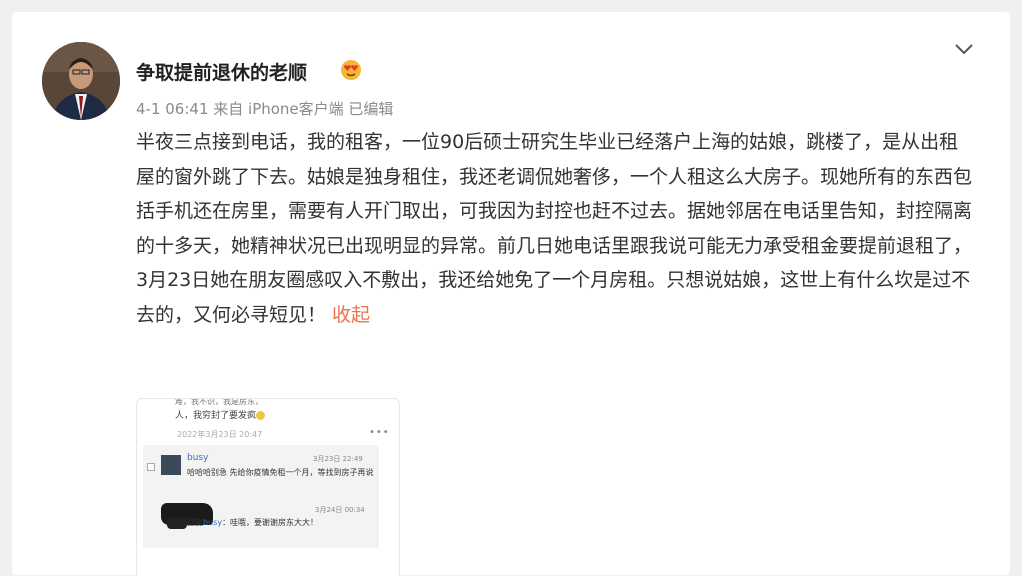  What do you see at coordinates (171, 465) in the screenshot?
I see `thumb-avatar` at bounding box center [171, 465].